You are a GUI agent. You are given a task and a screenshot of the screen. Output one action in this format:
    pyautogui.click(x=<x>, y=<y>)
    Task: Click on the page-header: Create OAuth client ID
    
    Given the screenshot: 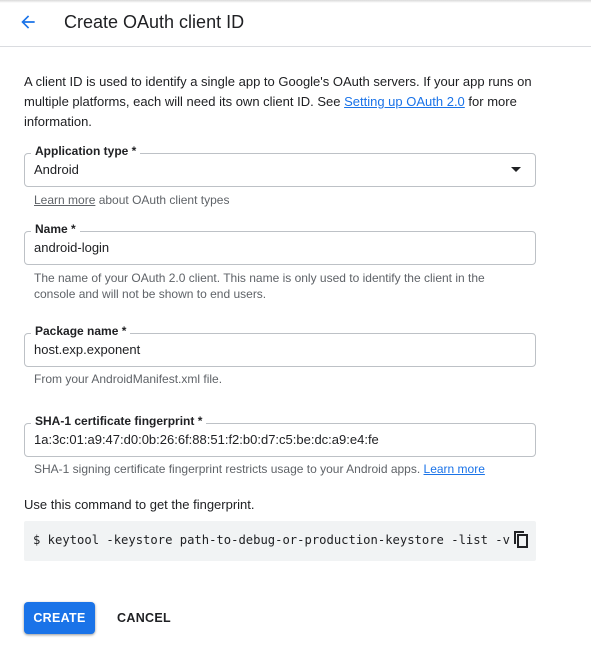 What is the action you would take?
    pyautogui.click(x=295, y=23)
    